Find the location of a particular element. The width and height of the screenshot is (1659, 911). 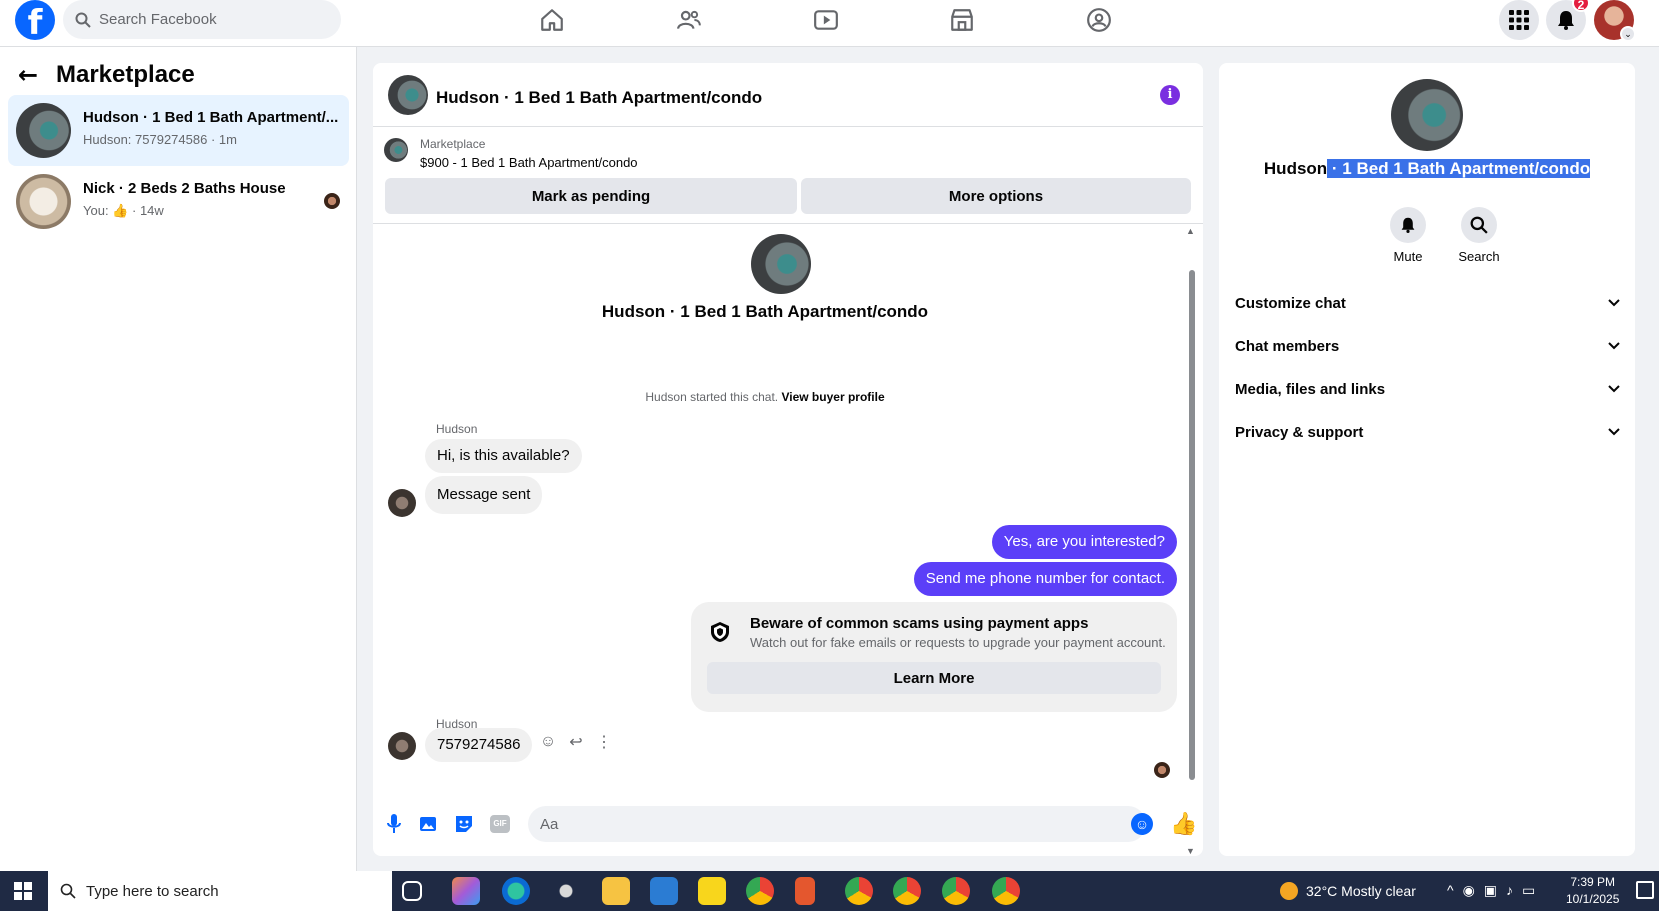

outgoing-message: Yes, are you interested? is located at coordinates (1084, 542).